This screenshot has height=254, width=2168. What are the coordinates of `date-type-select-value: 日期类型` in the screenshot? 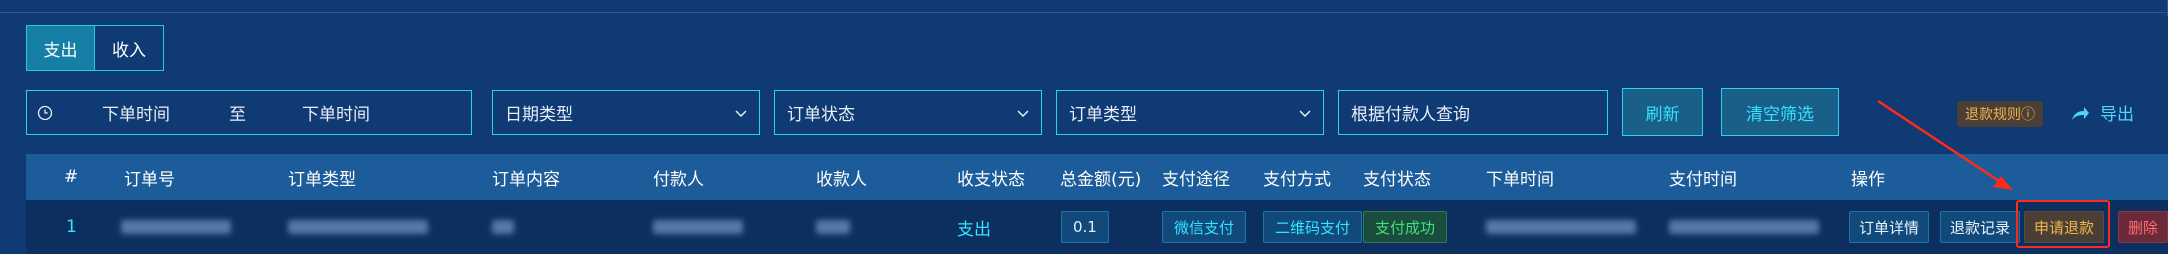 It's located at (539, 115).